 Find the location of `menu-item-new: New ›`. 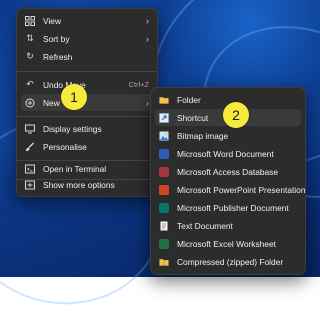

menu-item-new: New › is located at coordinates (87, 102).